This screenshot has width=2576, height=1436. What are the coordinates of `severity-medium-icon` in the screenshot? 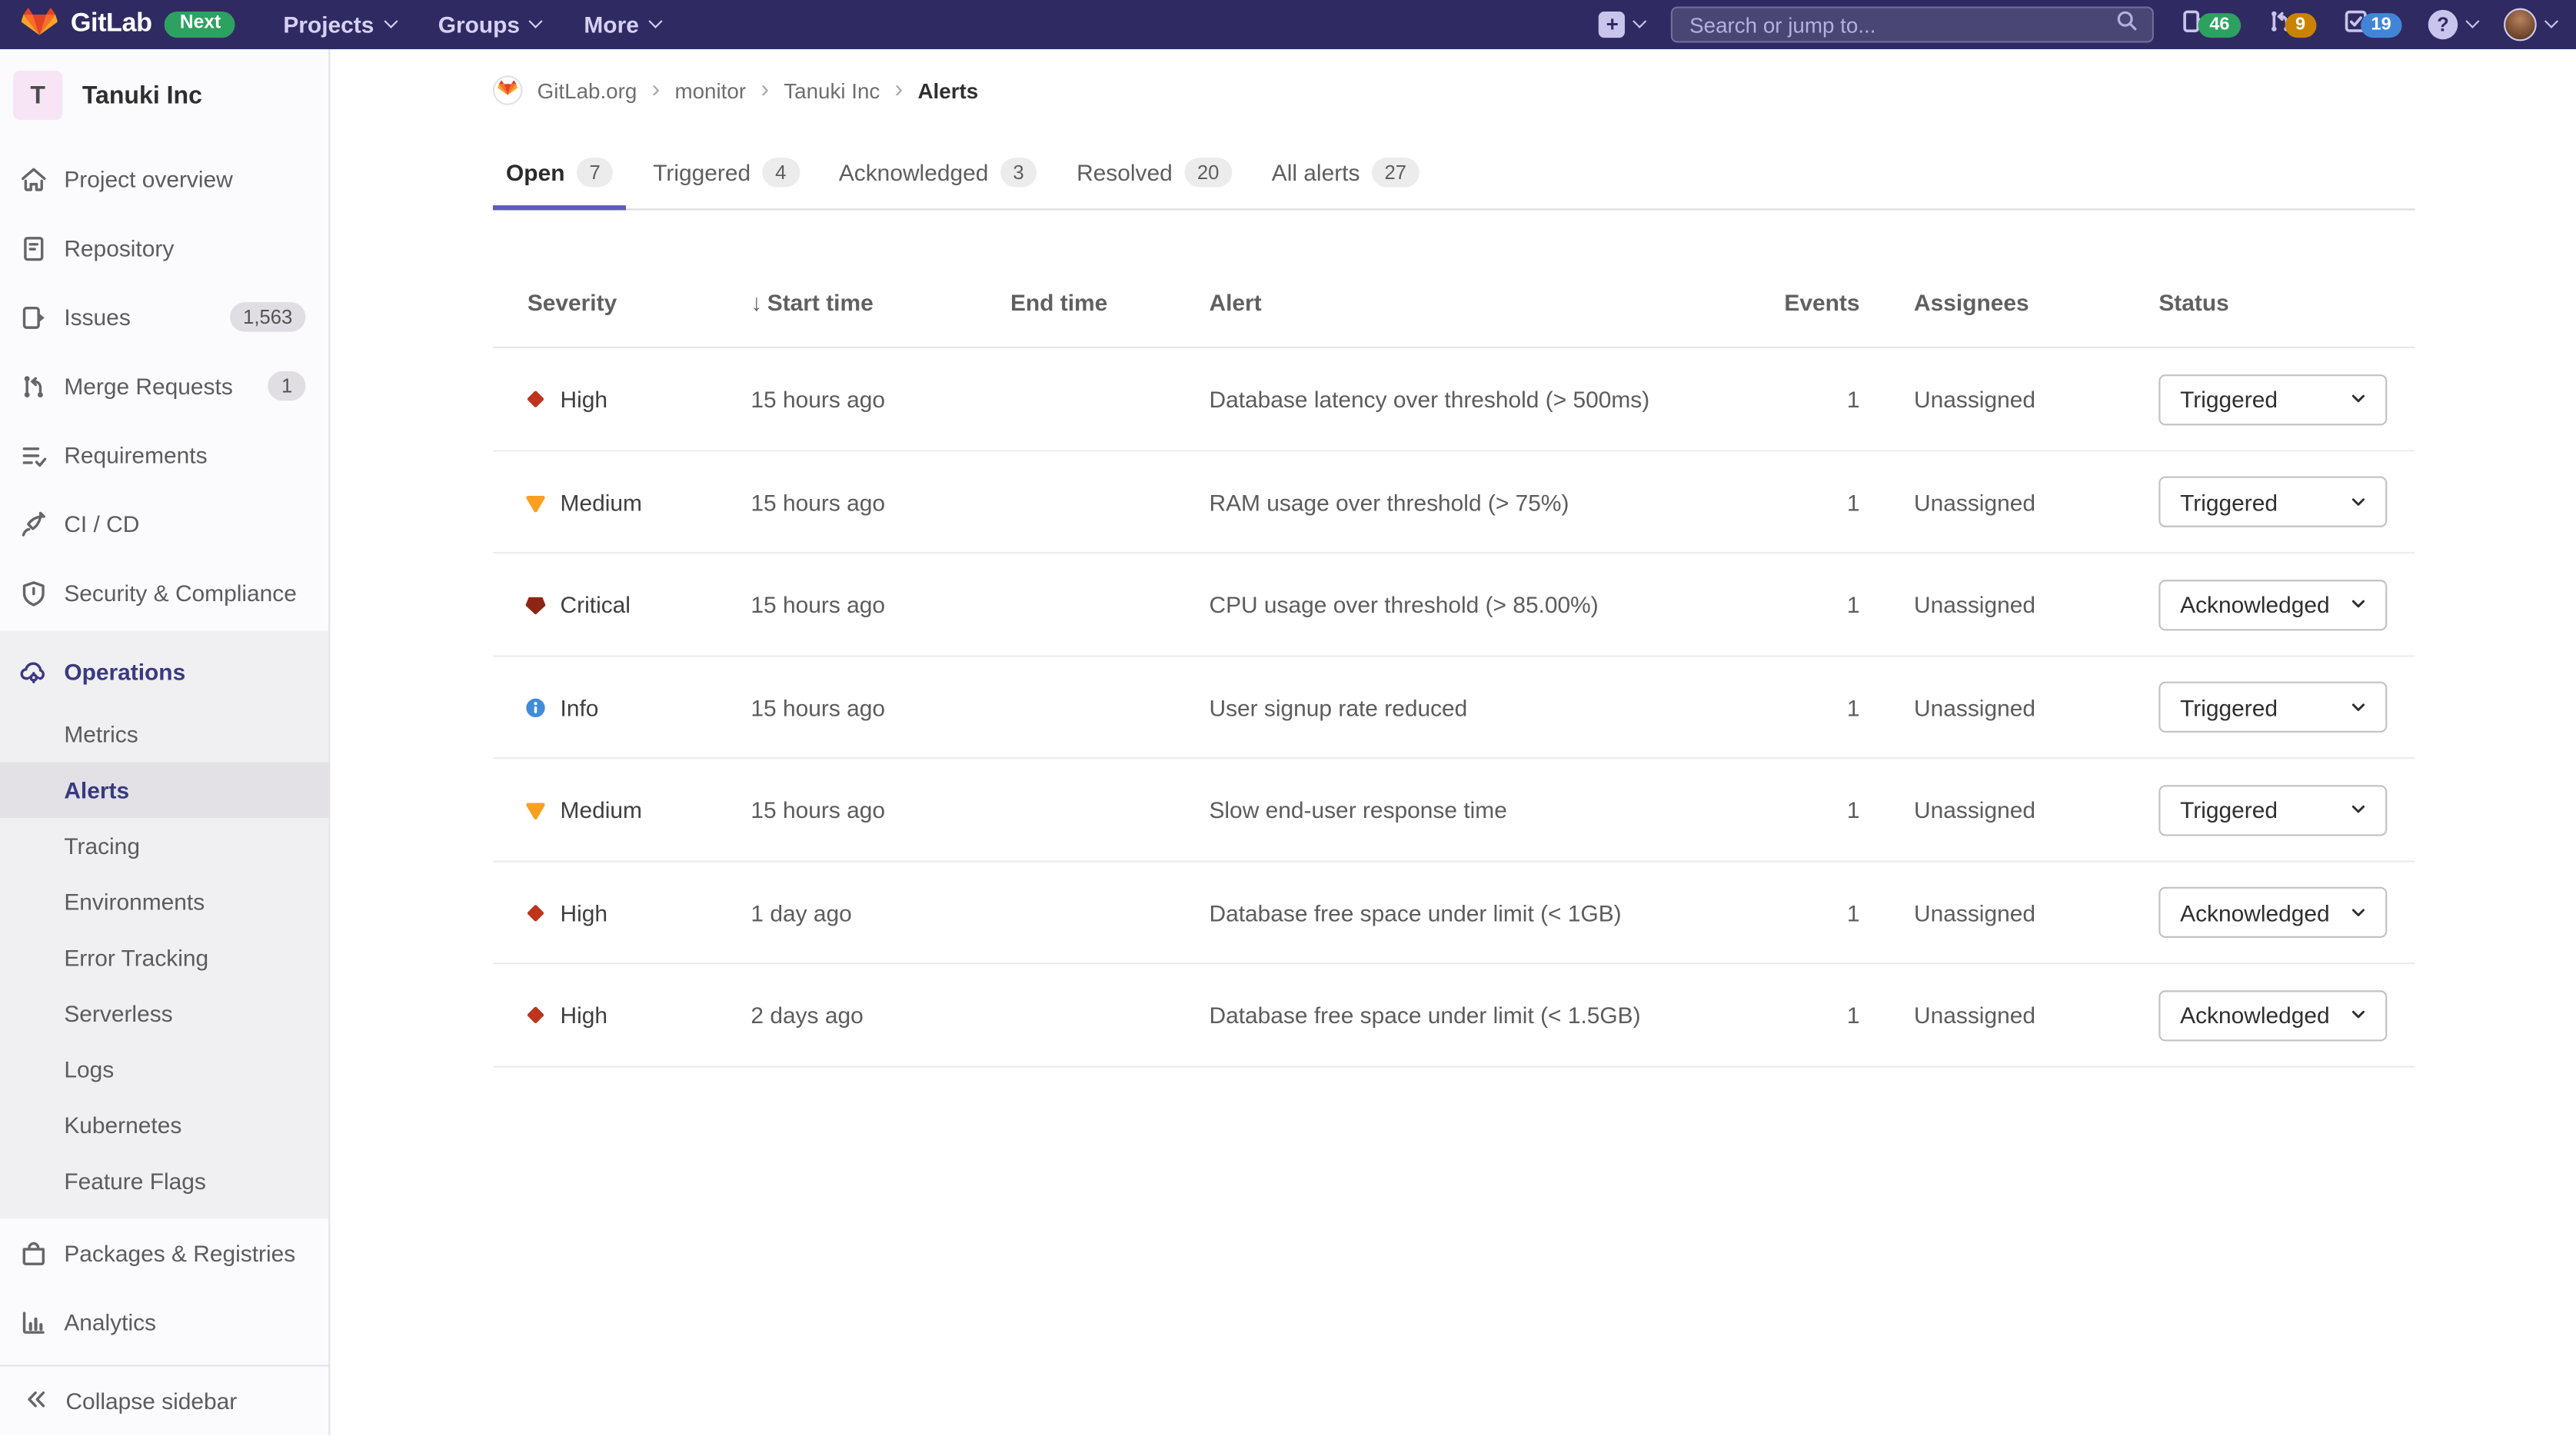 It's located at (535, 810).